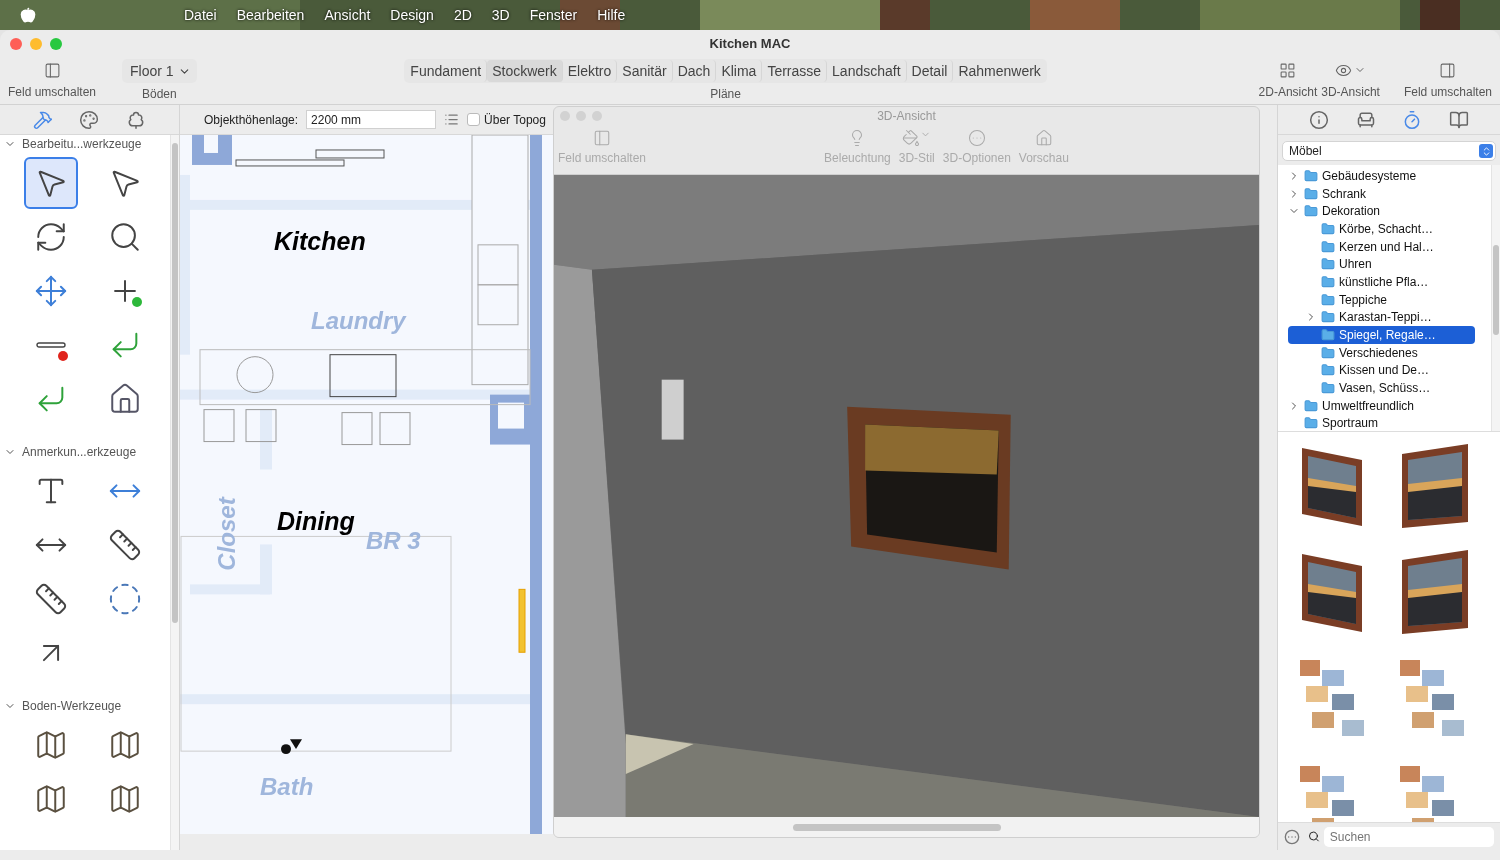  Describe the element at coordinates (725, 94) in the screenshot. I see `toolbar-label: Pläne` at that location.